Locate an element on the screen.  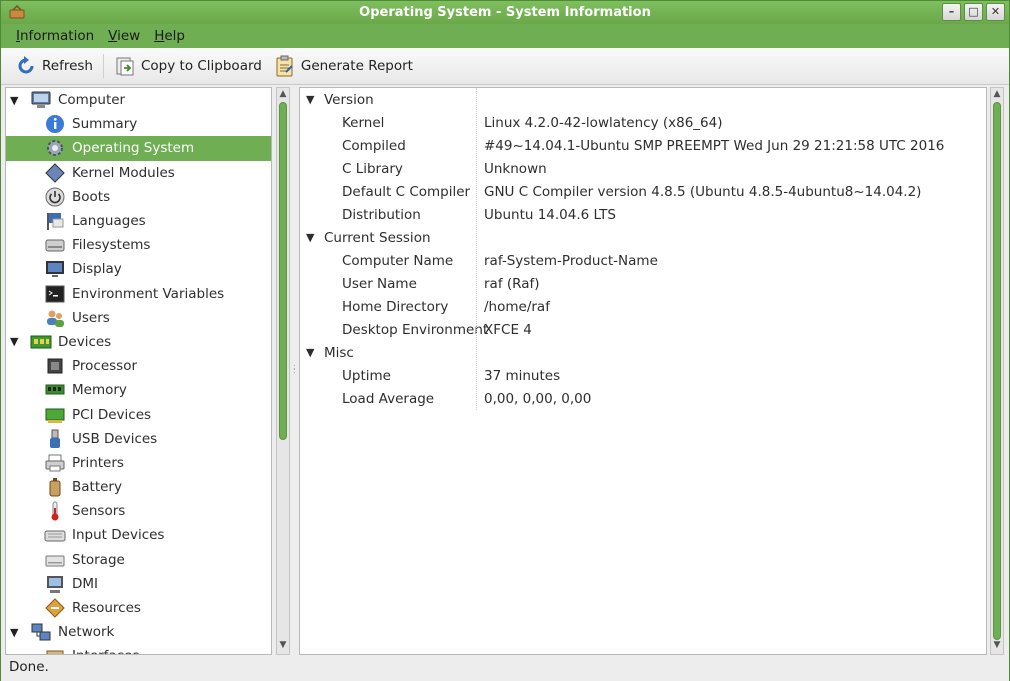
detail-row: C Library Unknown is located at coordinates (643, 168).